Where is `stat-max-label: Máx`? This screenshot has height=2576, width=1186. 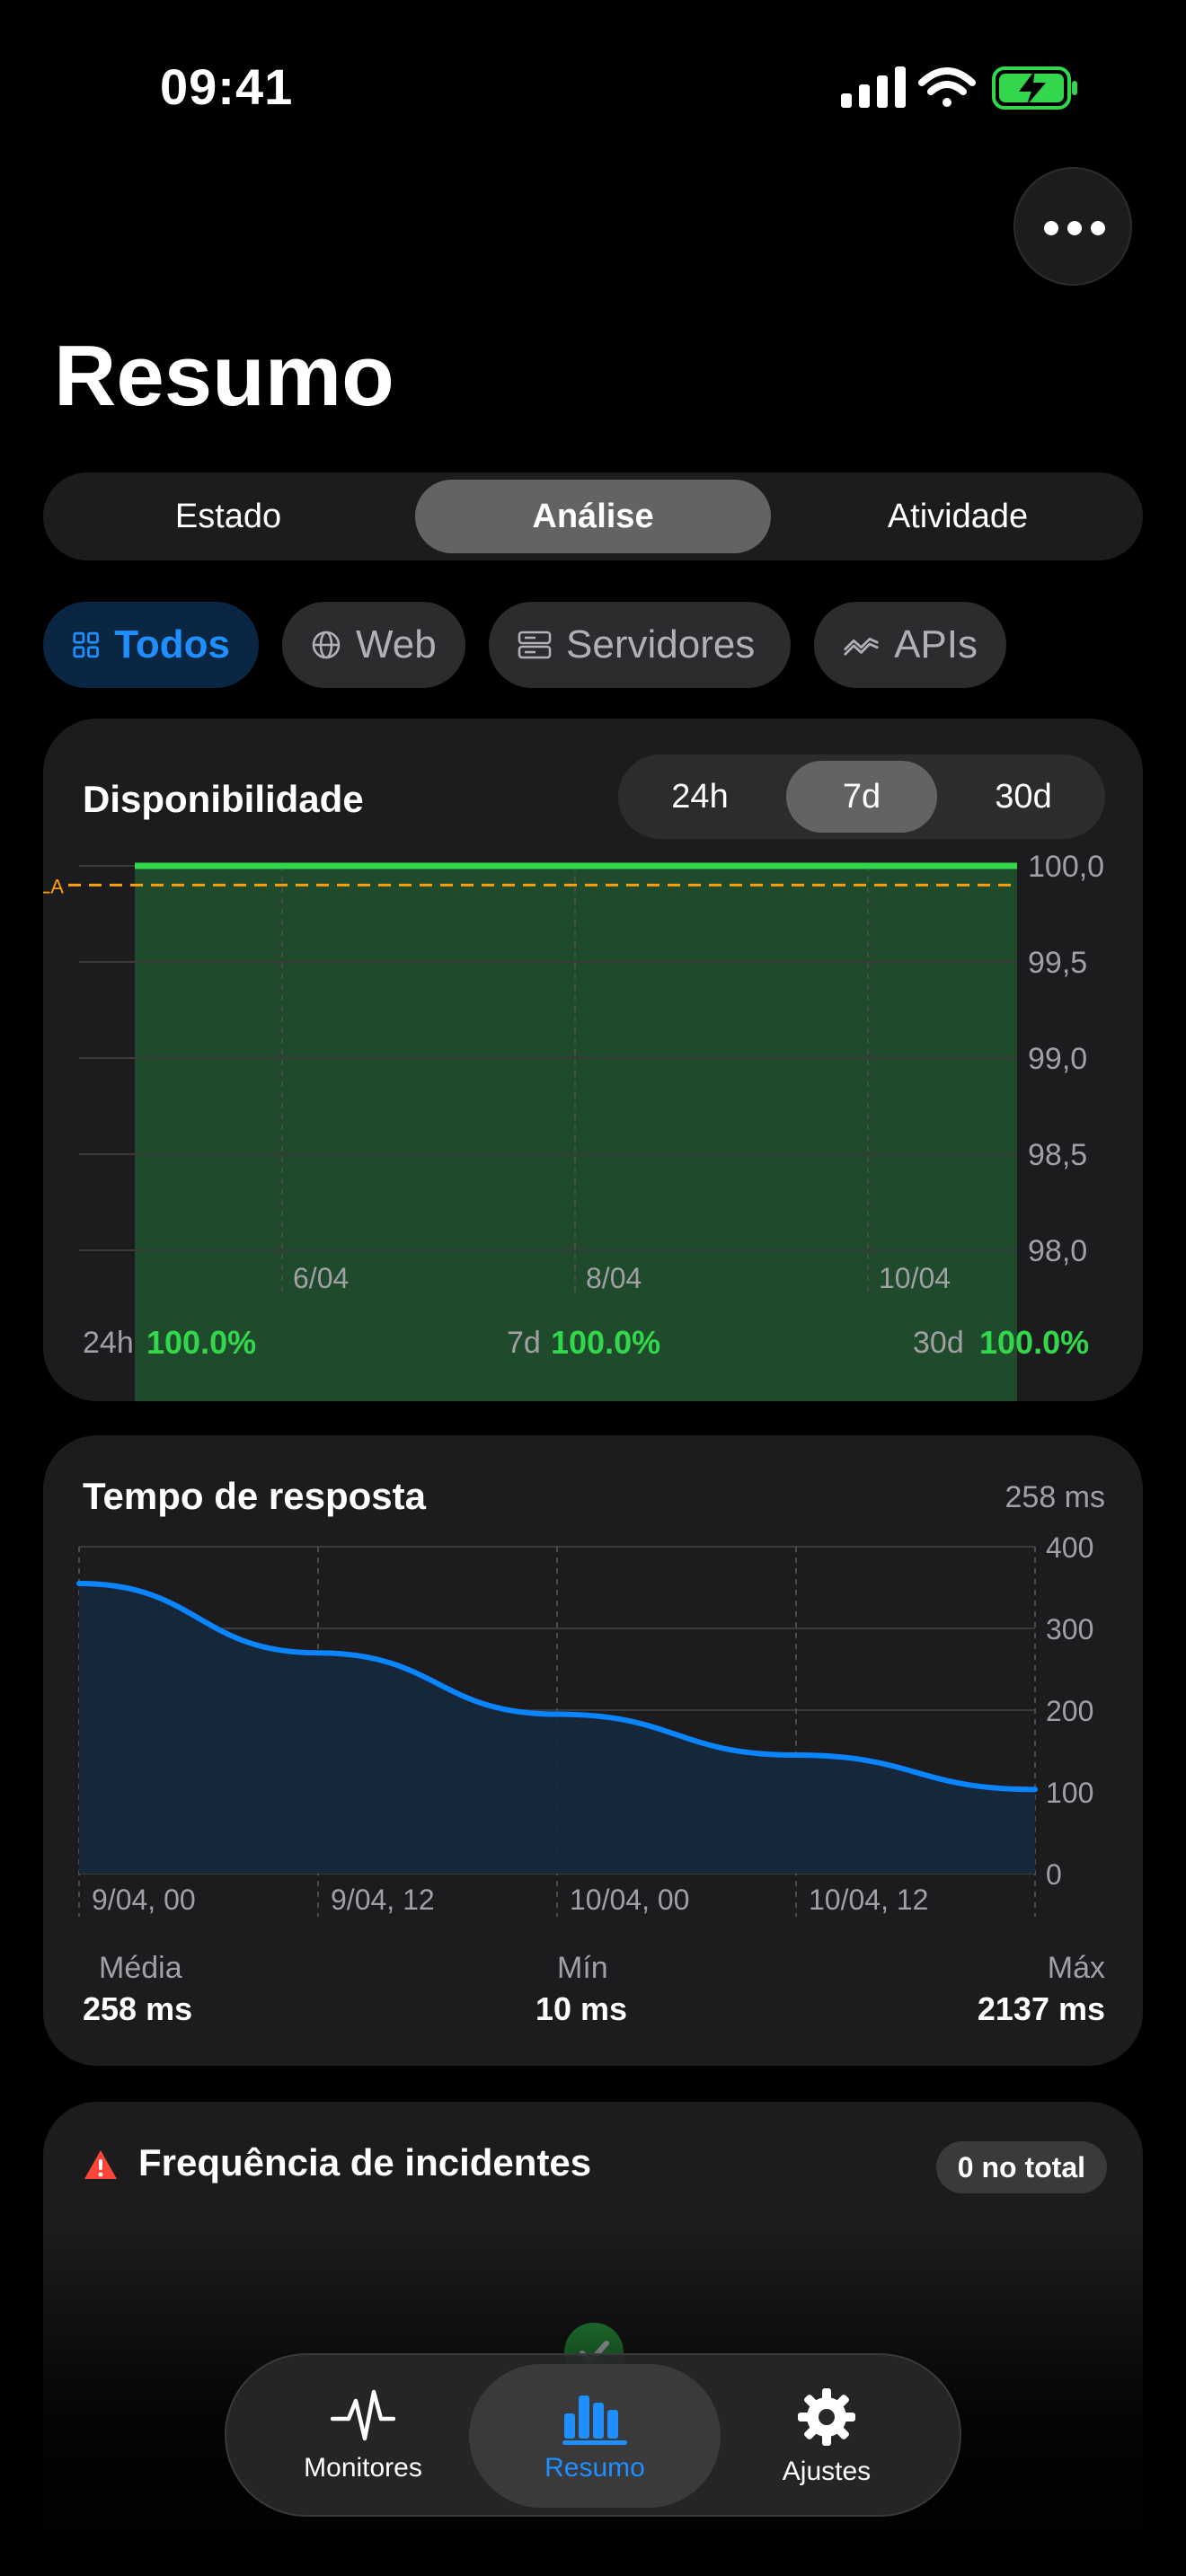
stat-max-label: Máx is located at coordinates (1076, 1968).